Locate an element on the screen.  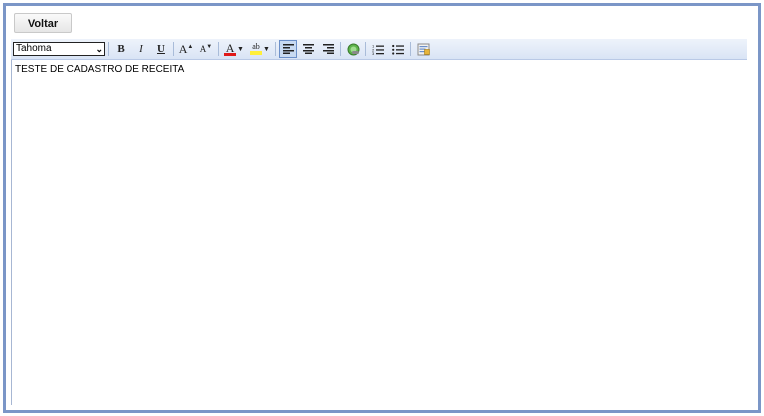
italic-button: I is located at coordinates (141, 49).